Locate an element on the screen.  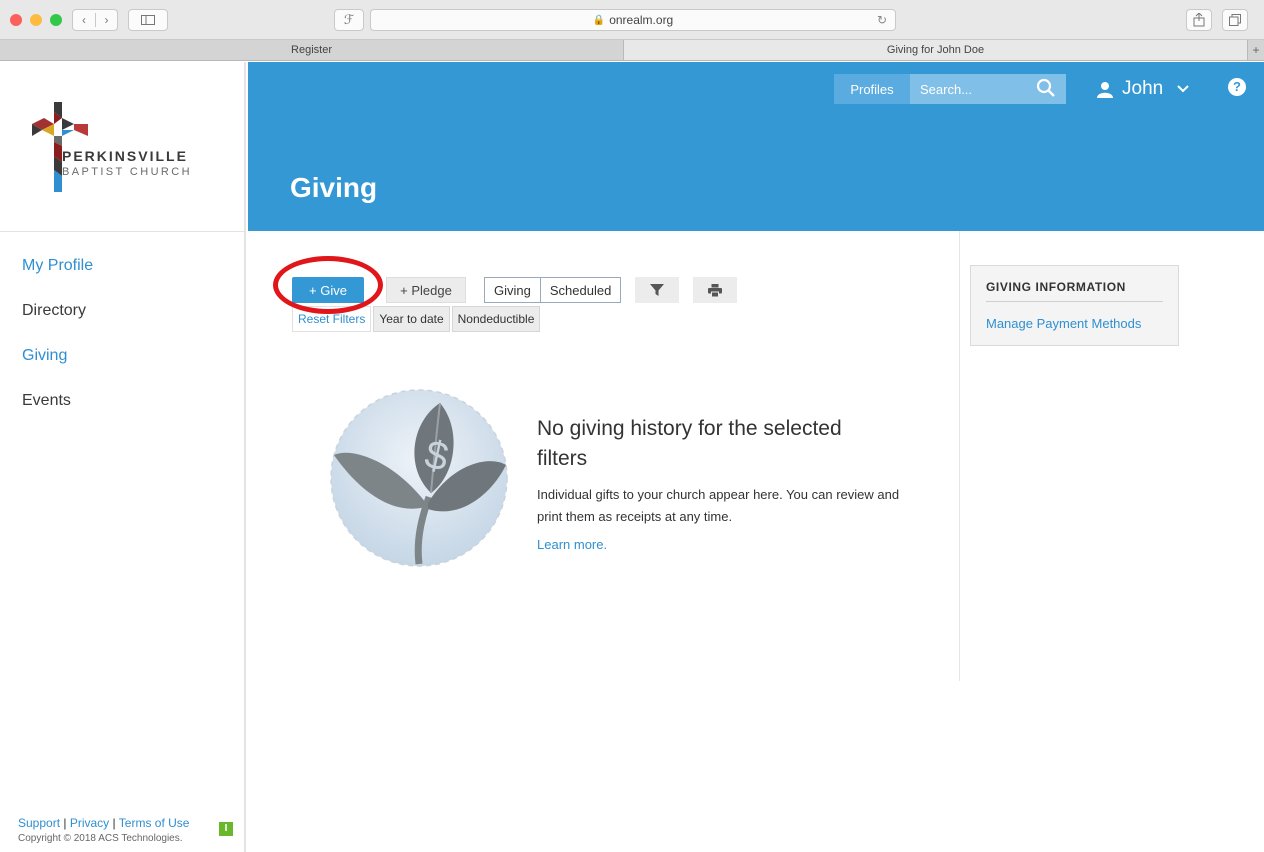
page-title: Giving is located at coordinates (334, 187).